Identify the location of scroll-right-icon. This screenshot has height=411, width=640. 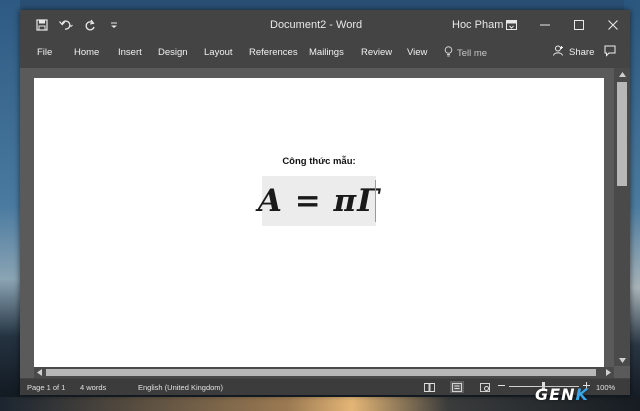
(608, 372).